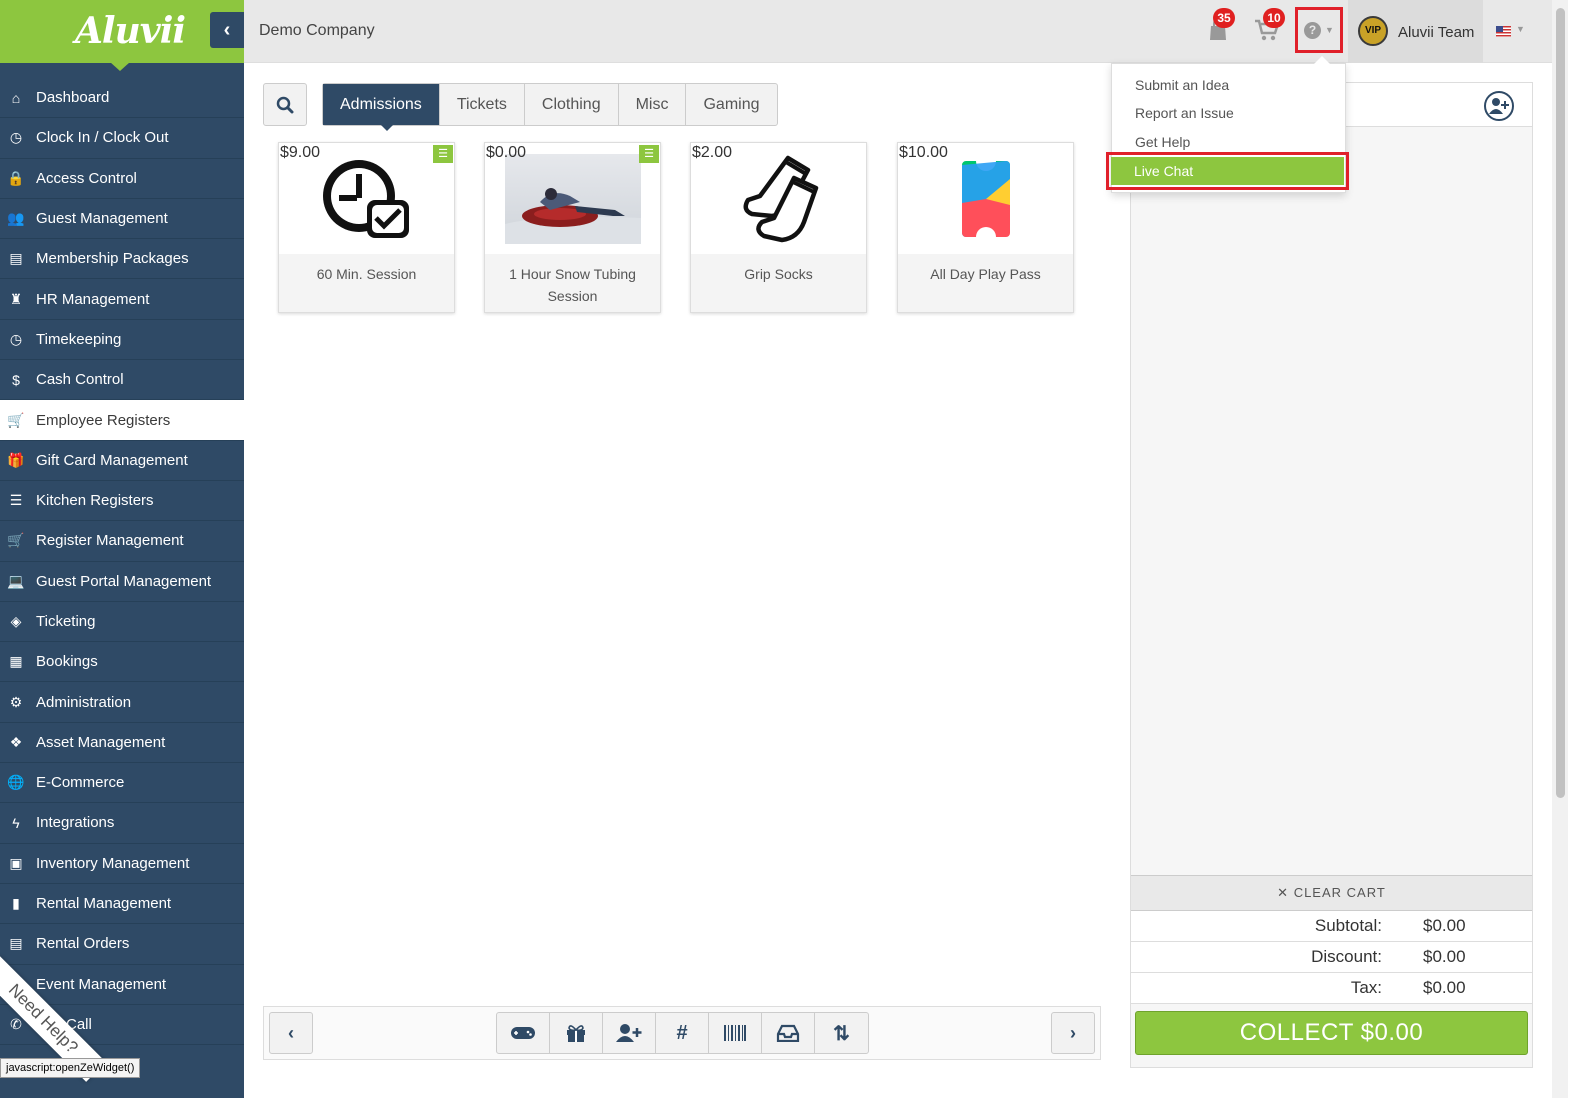  What do you see at coordinates (898, 31) in the screenshot?
I see `top-bar: Demo Company 35 10 ? ▼ VIP Aluvii Team ▼` at bounding box center [898, 31].